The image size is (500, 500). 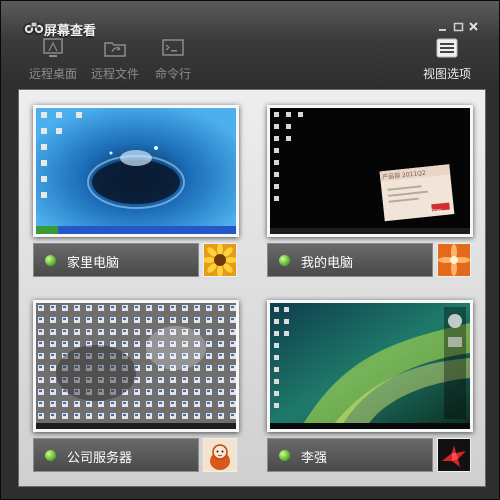 I want to click on computer-label-bar: 李强, so click(x=350, y=455).